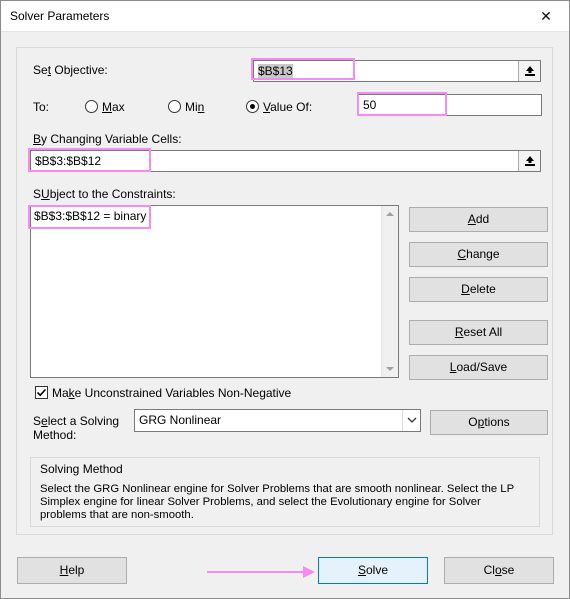 Image resolution: width=570 pixels, height=599 pixels. What do you see at coordinates (489, 422) in the screenshot?
I see `options-button: Options` at bounding box center [489, 422].